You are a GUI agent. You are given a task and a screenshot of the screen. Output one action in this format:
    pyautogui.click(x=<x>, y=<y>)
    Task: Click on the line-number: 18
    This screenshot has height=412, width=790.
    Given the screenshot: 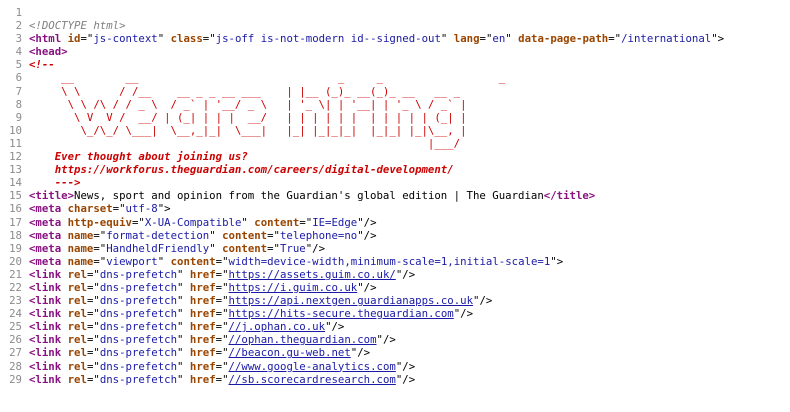 What is the action you would take?
    pyautogui.click(x=15, y=235)
    